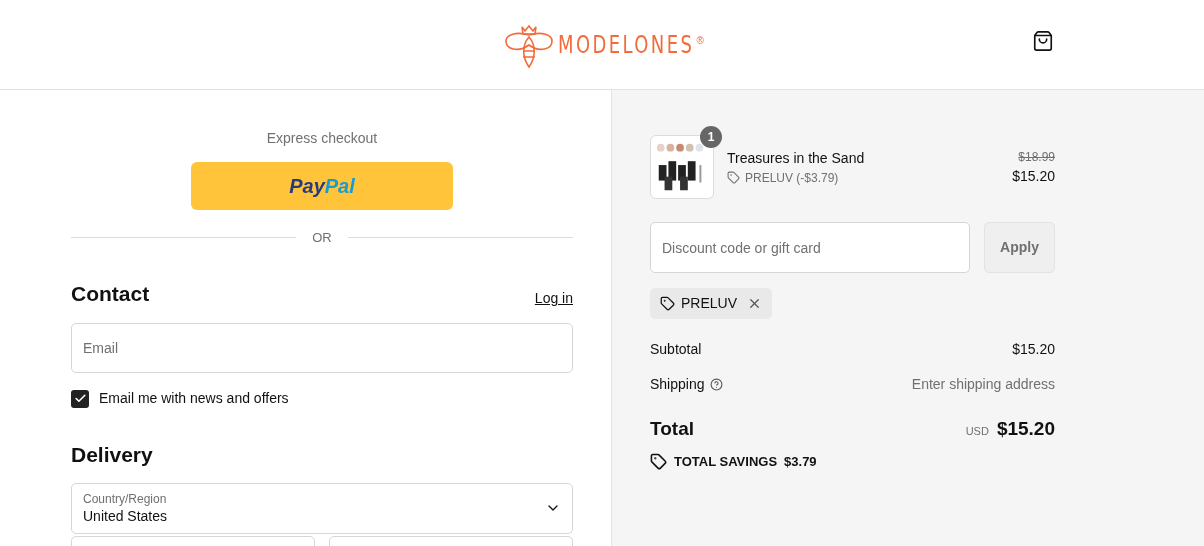 The image size is (1204, 546). I want to click on savings-value: $3.79, so click(800, 461).